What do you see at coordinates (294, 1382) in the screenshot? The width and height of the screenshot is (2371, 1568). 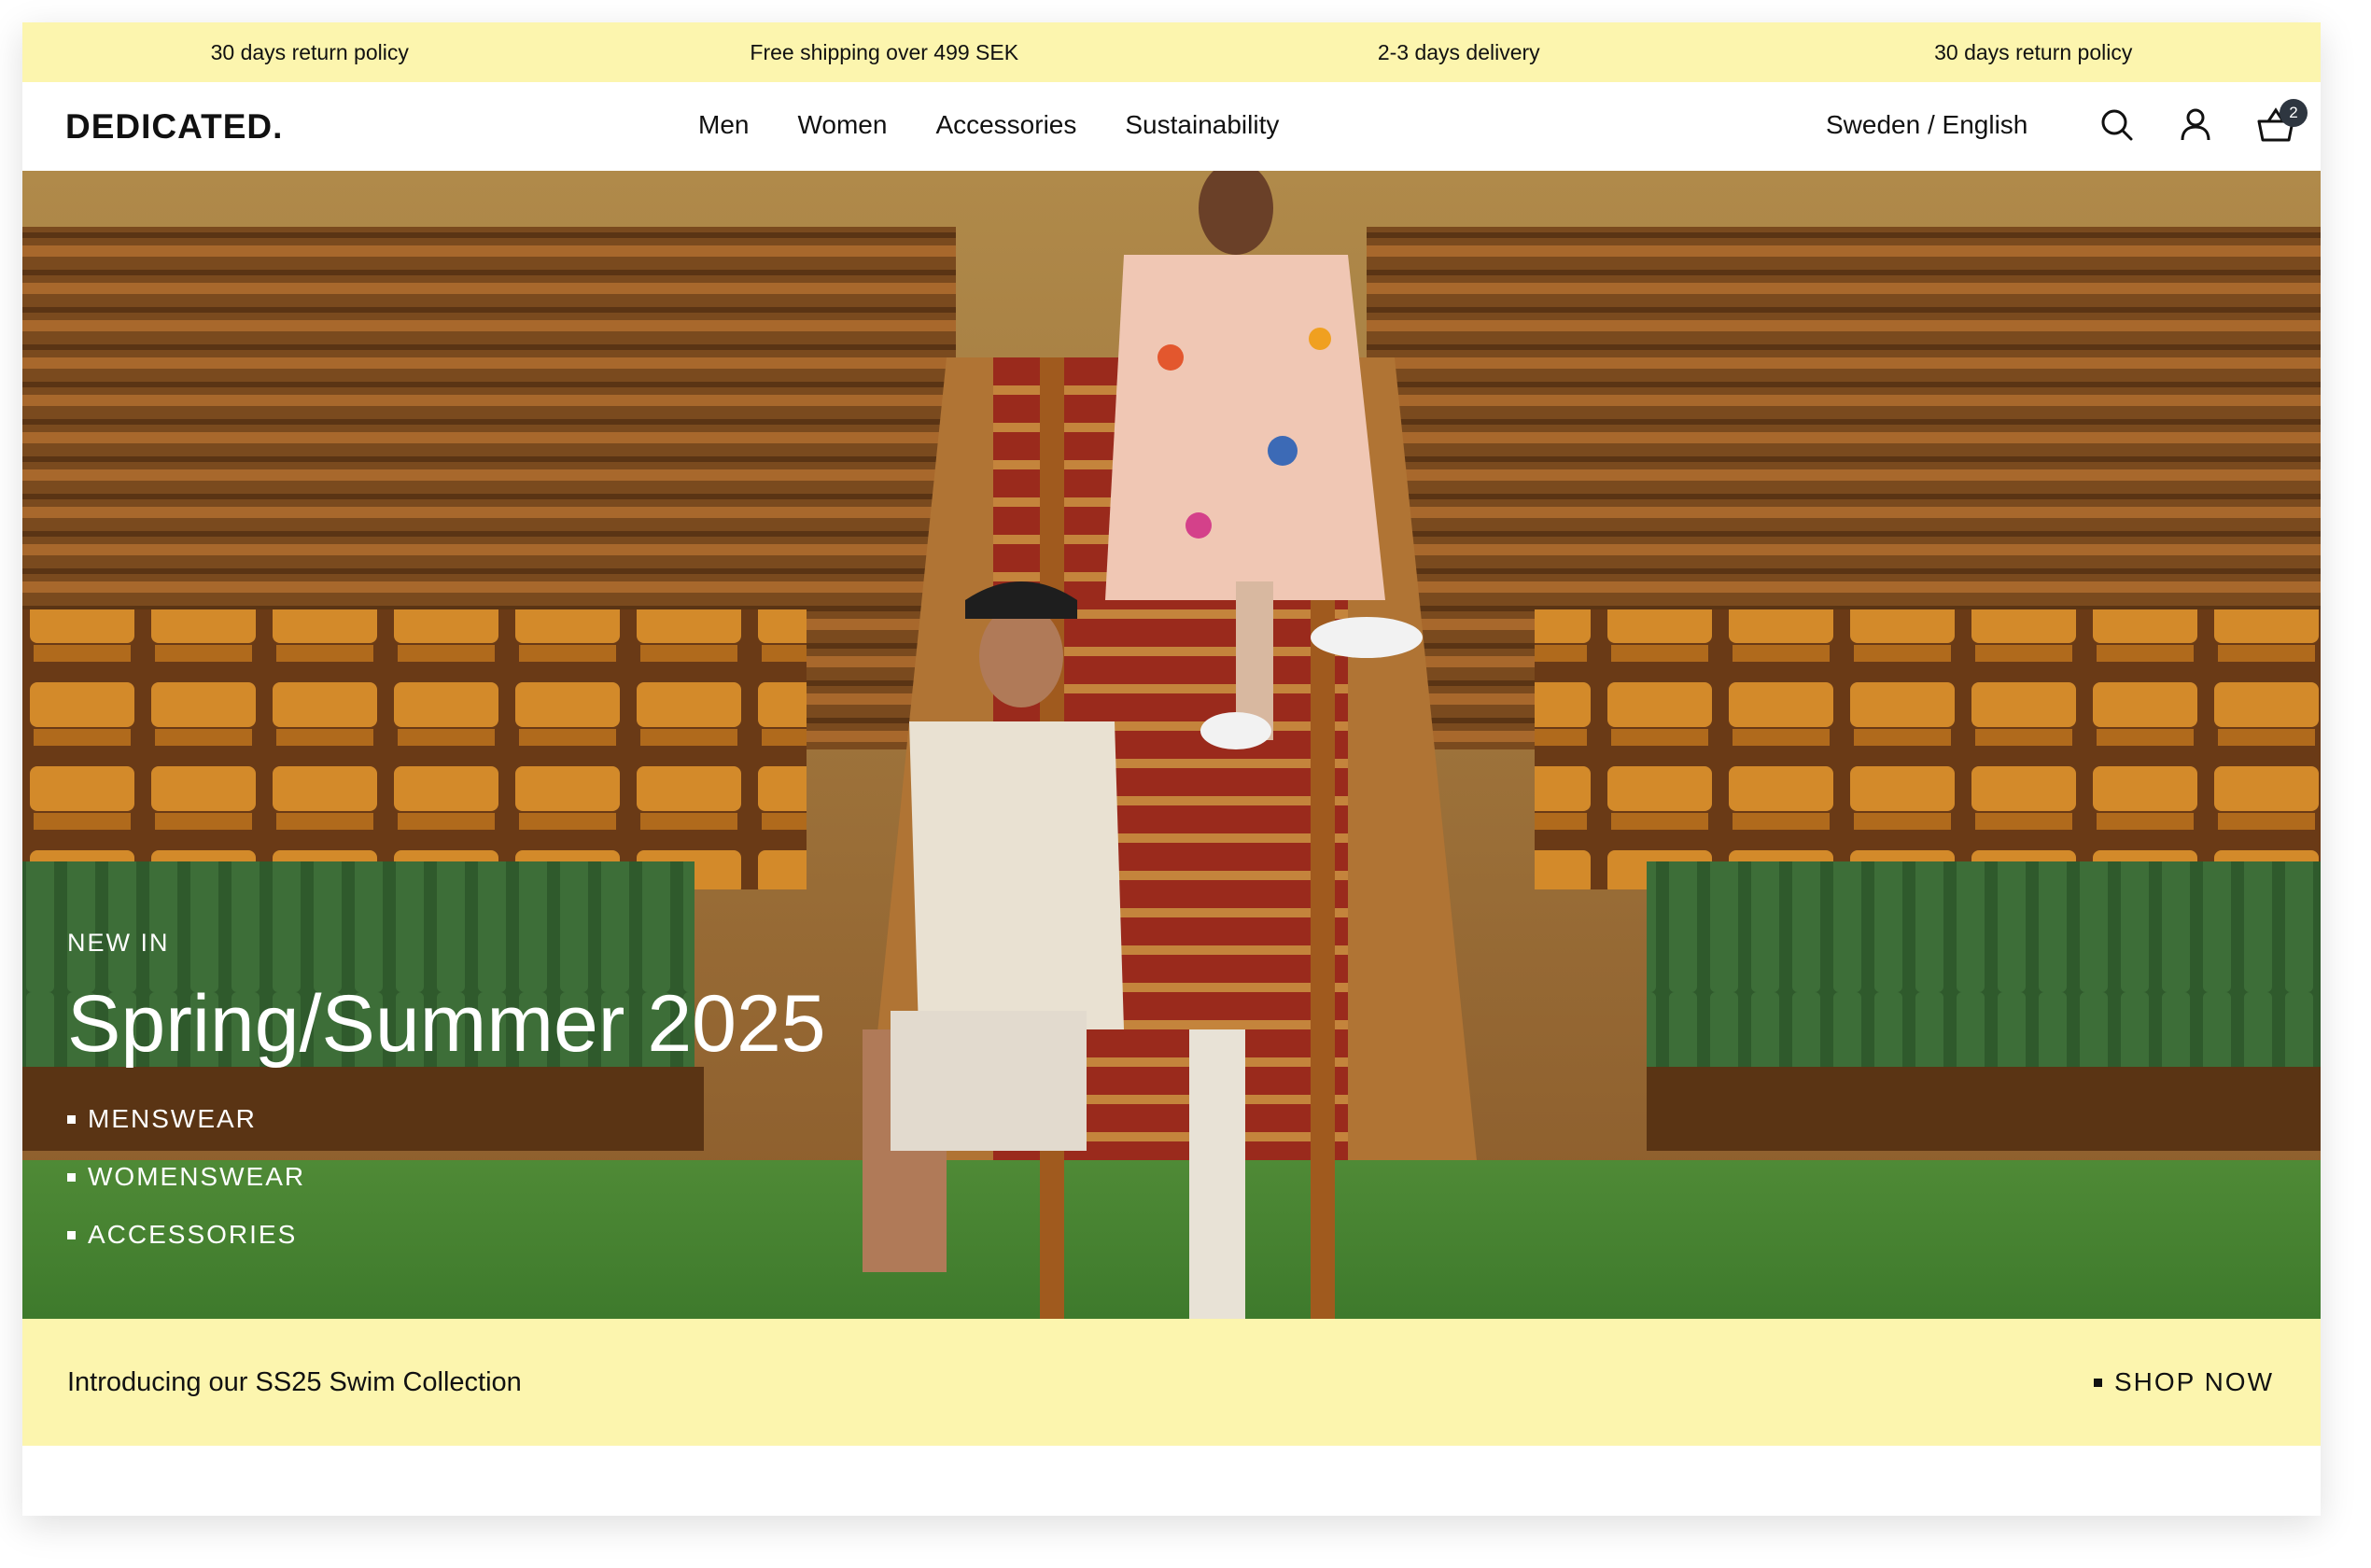 I see `promo-text: Introducing our SS25 Swim Collection` at bounding box center [294, 1382].